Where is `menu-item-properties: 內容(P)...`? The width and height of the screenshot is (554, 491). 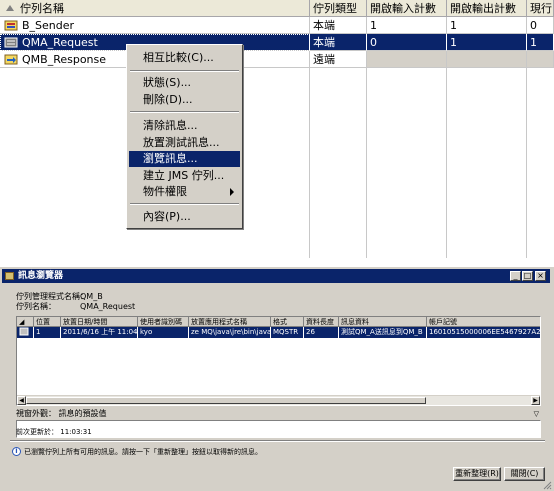 menu-item-properties: 內容(P)... is located at coordinates (184, 217).